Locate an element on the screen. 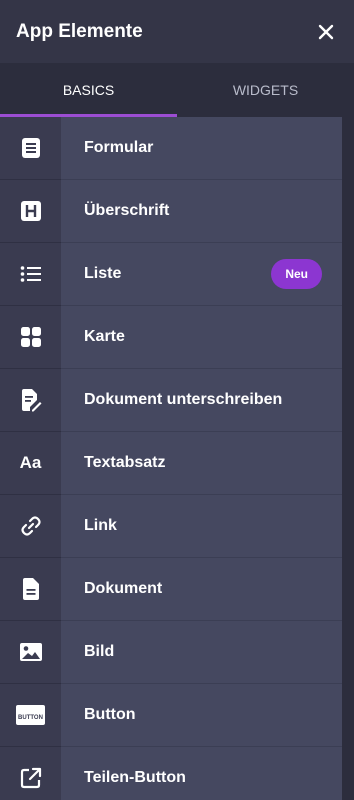  list-item-label: Liste is located at coordinates (103, 273).